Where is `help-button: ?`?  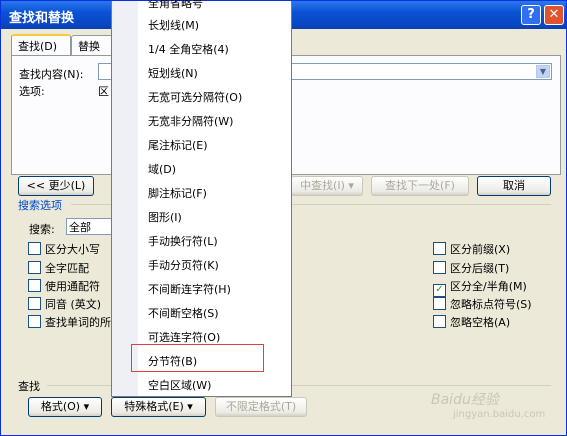 help-button: ? is located at coordinates (531, 15).